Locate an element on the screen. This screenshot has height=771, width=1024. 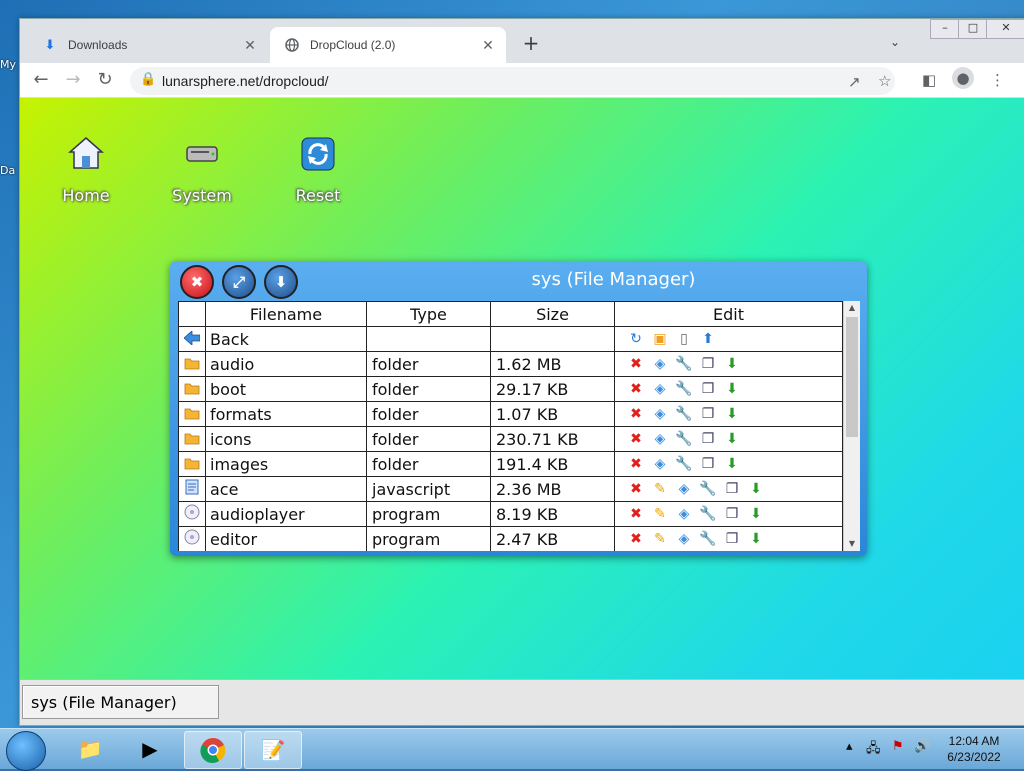
scroll-up-arrow: ▲ is located at coordinates (852, 308).